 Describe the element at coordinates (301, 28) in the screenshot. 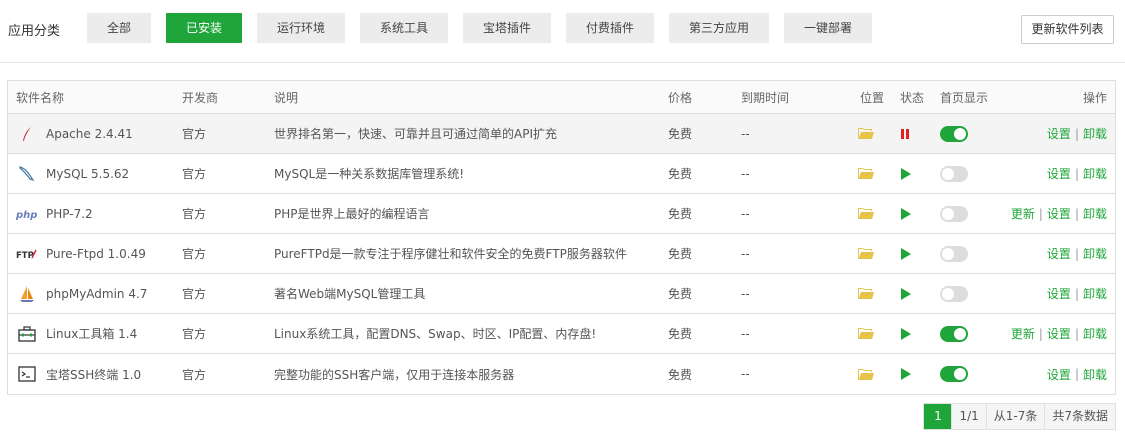

I see `category-runtime: 运行环境` at that location.